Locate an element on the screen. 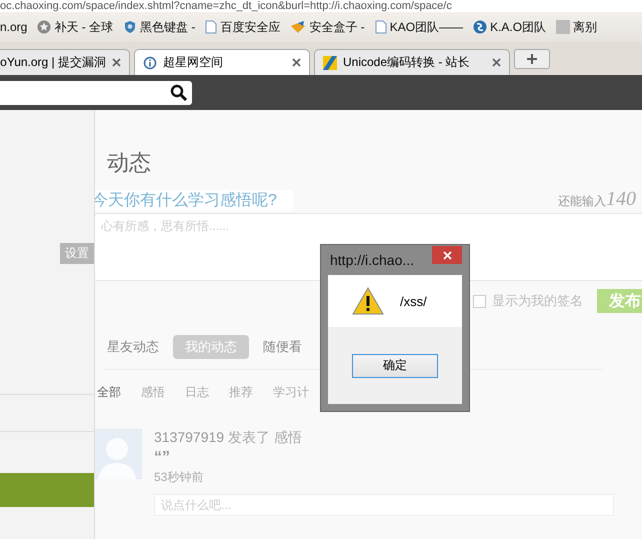  counter-value: 140 is located at coordinates (621, 199).